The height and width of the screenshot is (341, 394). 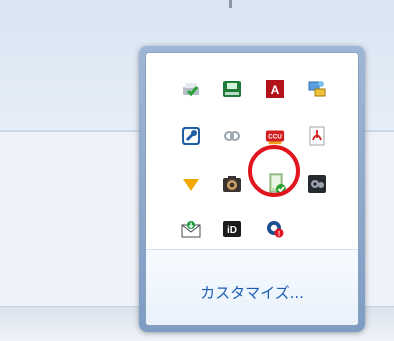 What do you see at coordinates (317, 89) in the screenshot?
I see `network-icon` at bounding box center [317, 89].